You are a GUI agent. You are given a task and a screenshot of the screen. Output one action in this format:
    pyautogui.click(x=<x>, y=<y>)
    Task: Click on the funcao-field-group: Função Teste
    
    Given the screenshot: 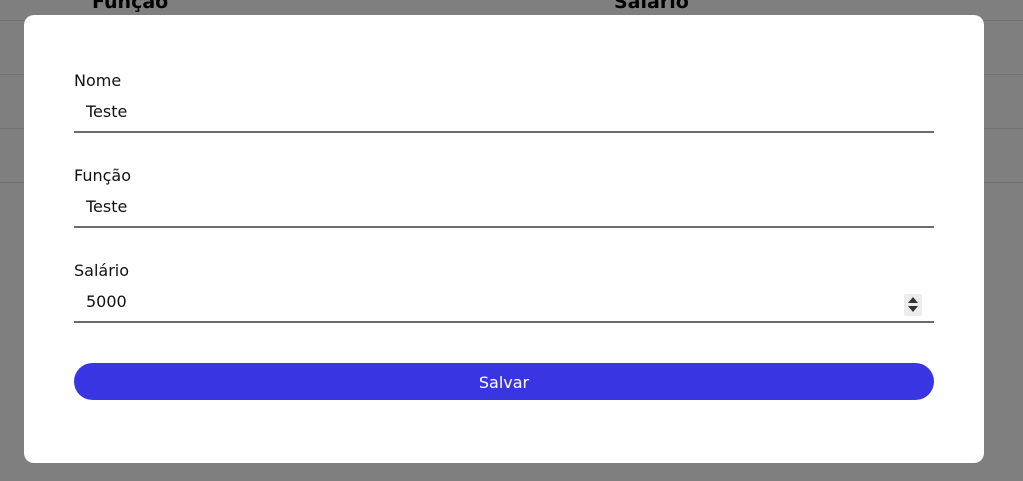 What is the action you would take?
    pyautogui.click(x=504, y=197)
    